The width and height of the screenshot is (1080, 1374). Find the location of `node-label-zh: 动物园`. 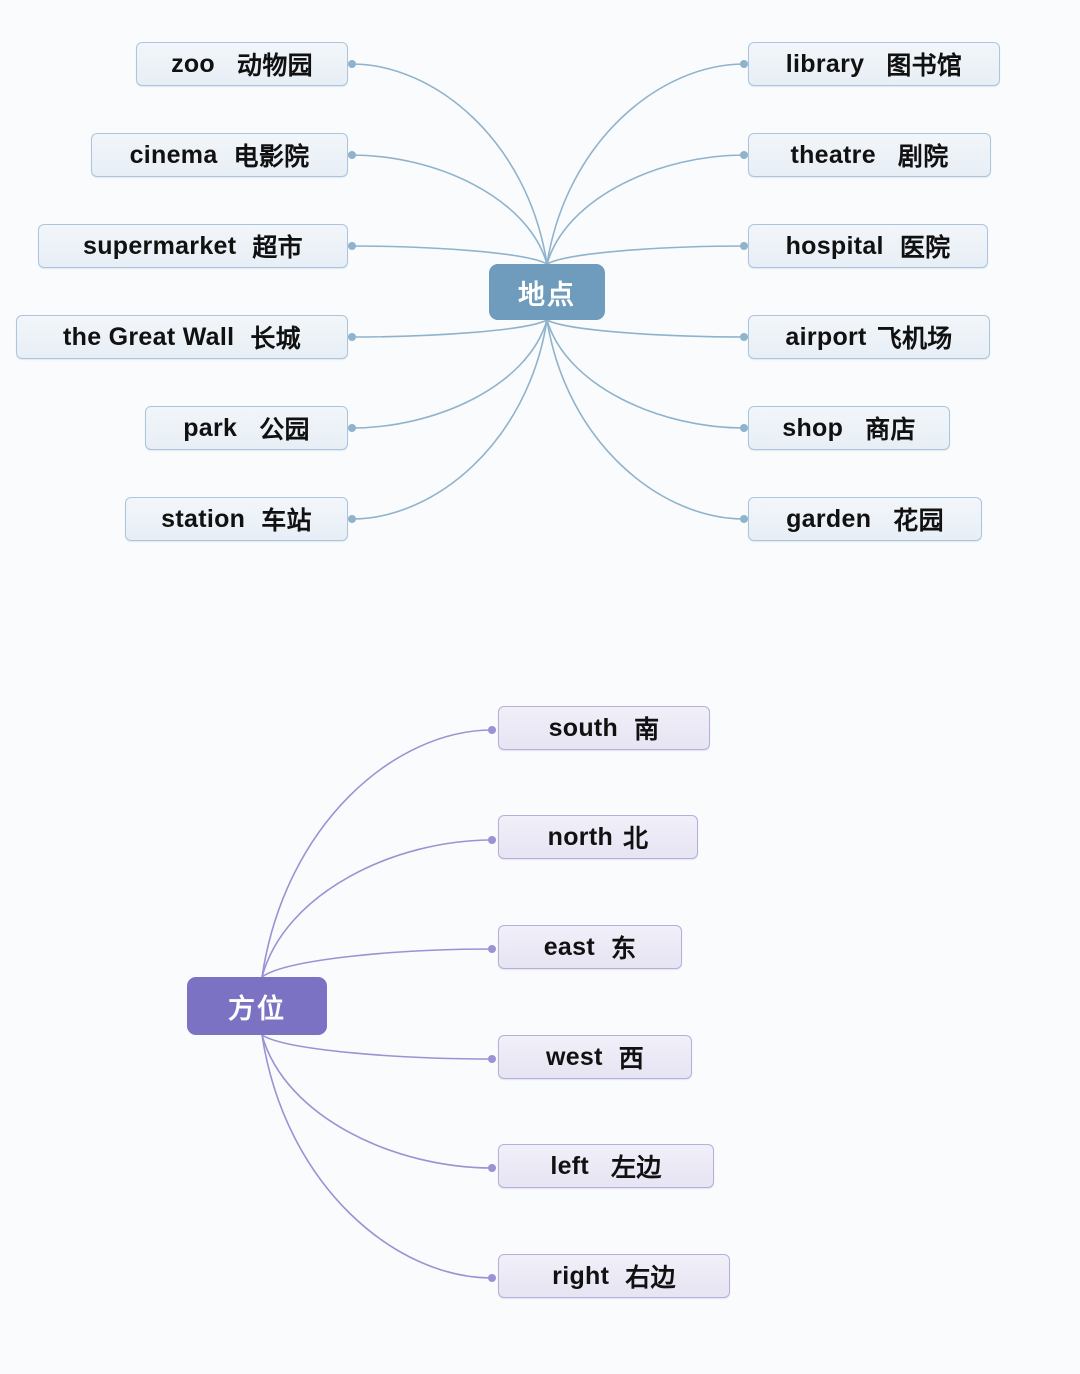

node-label-zh: 动物园 is located at coordinates (275, 66).